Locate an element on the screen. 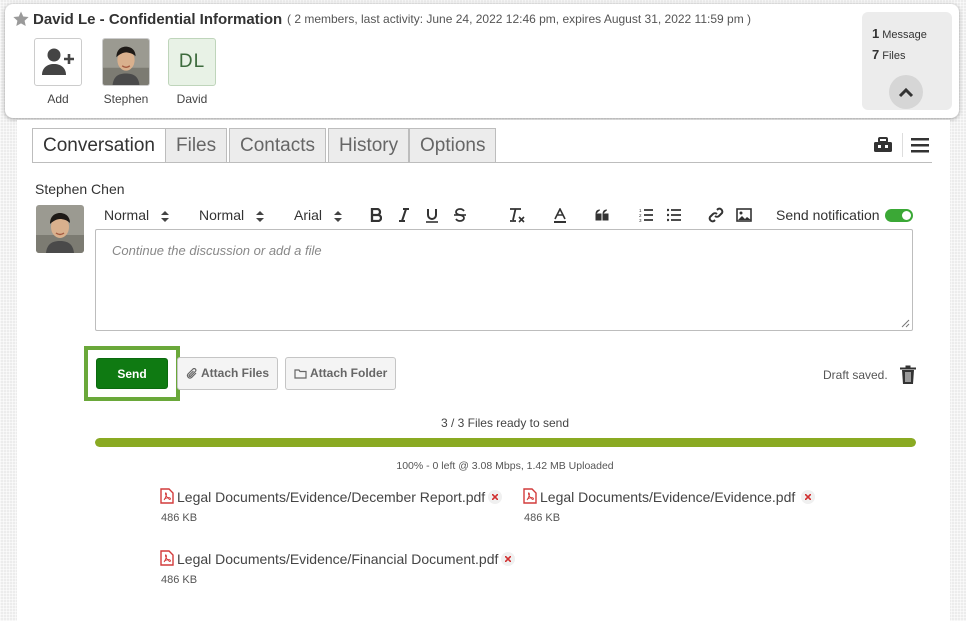  font-family-select: Arial is located at coordinates (318, 215).